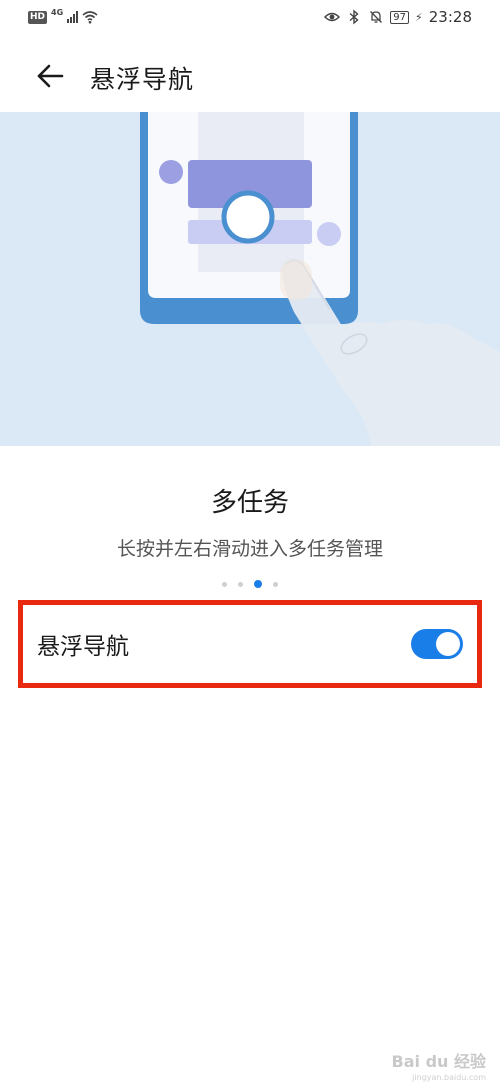  I want to click on app-bar: 悬浮导航, so click(250, 76).